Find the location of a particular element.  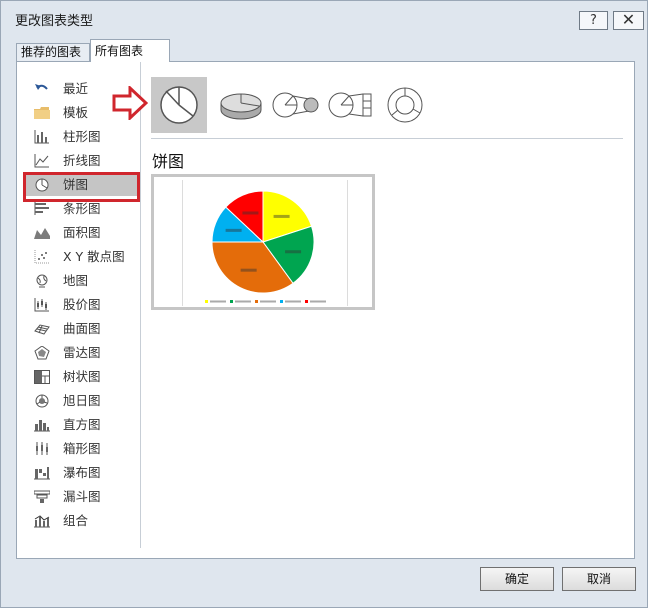

sidebar-item-label: 瀑布图 is located at coordinates (82, 472).